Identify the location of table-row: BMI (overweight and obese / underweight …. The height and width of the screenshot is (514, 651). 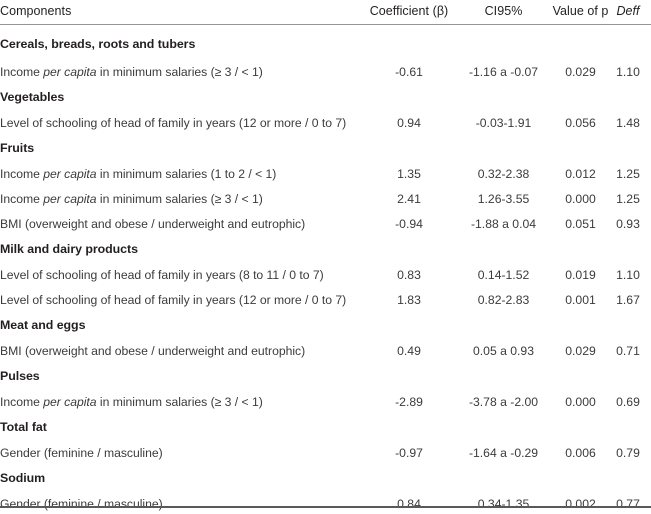
(325, 223).